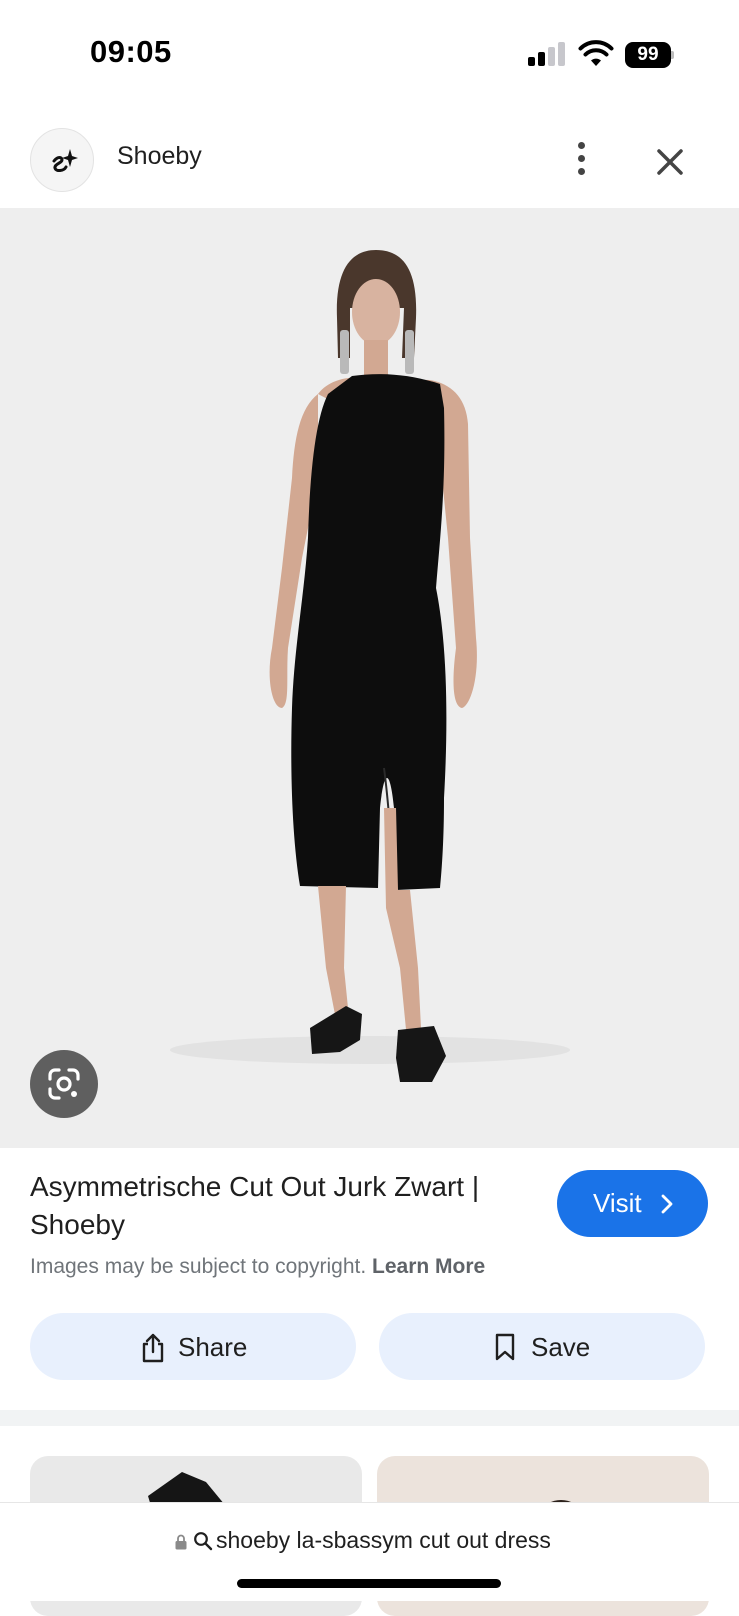  I want to click on lock-icon, so click(181, 1542).